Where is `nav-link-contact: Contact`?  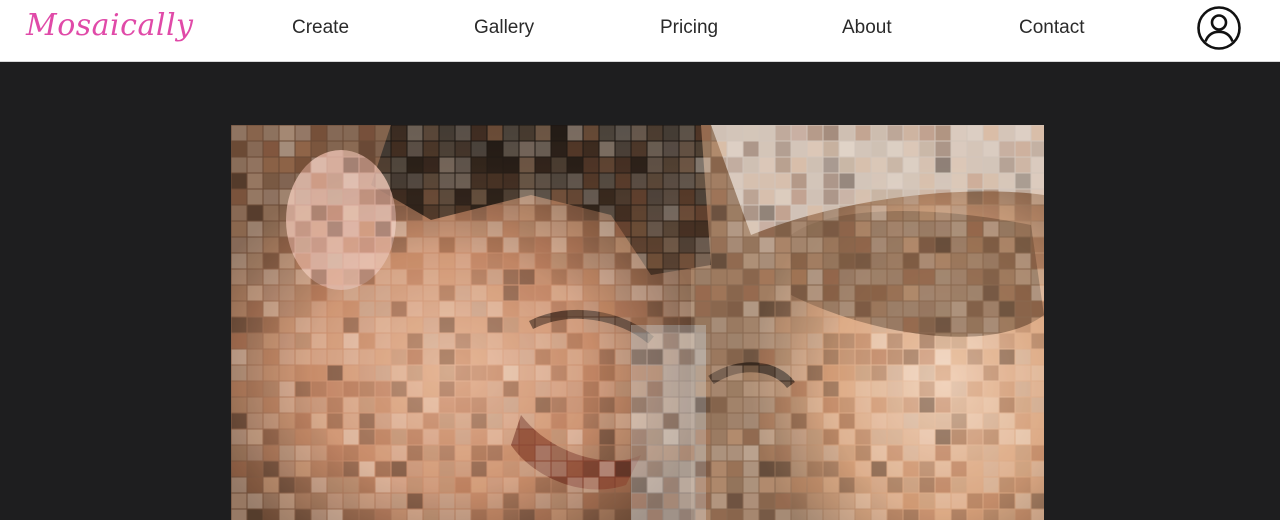
nav-link-contact: Contact is located at coordinates (1051, 28).